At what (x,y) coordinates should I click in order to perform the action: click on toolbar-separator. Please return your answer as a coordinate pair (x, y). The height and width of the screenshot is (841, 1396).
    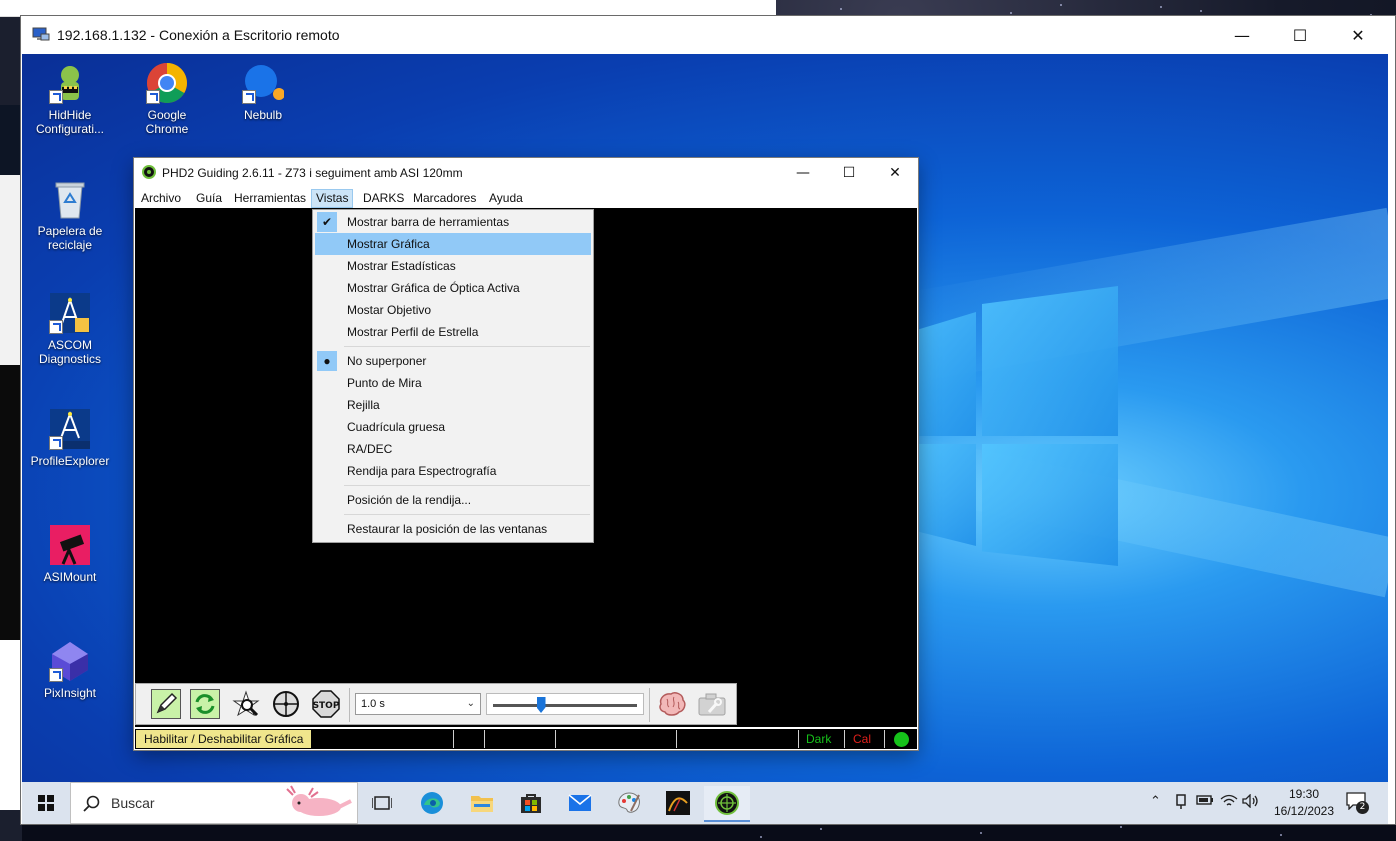
    Looking at the image, I should click on (649, 705).